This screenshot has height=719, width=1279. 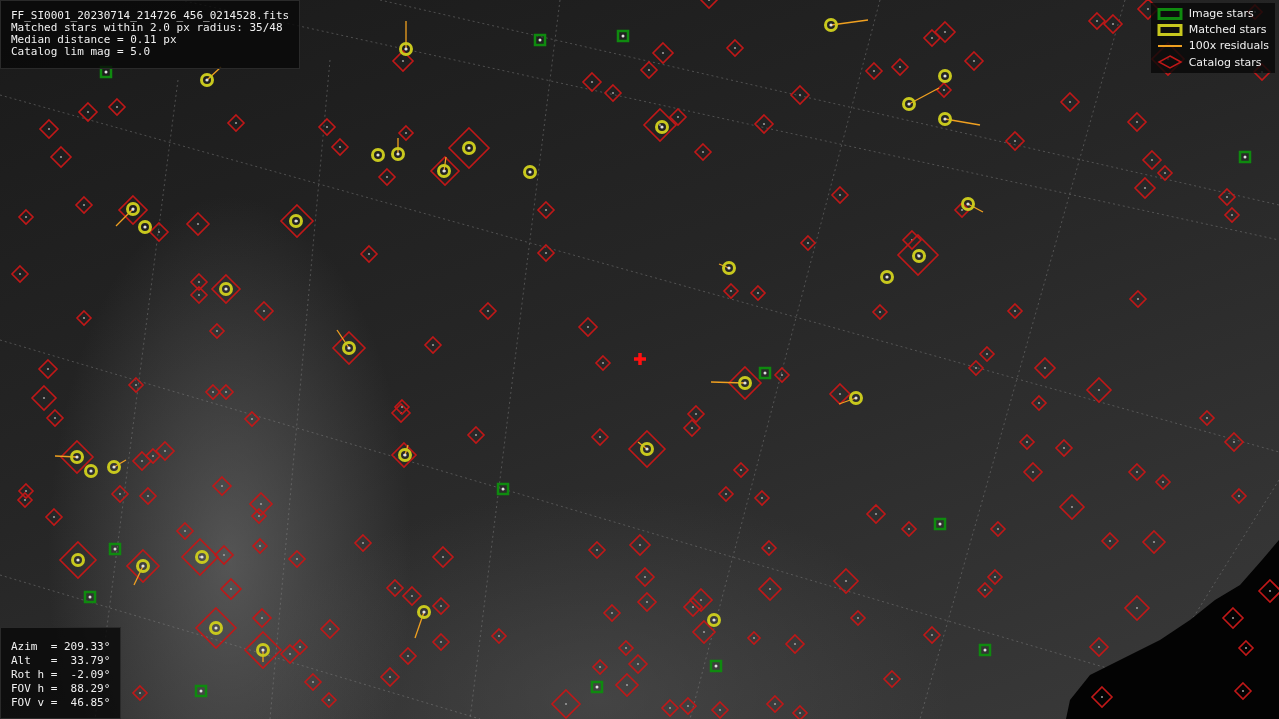 I want to click on legend-label: Image stars, so click(x=1221, y=13).